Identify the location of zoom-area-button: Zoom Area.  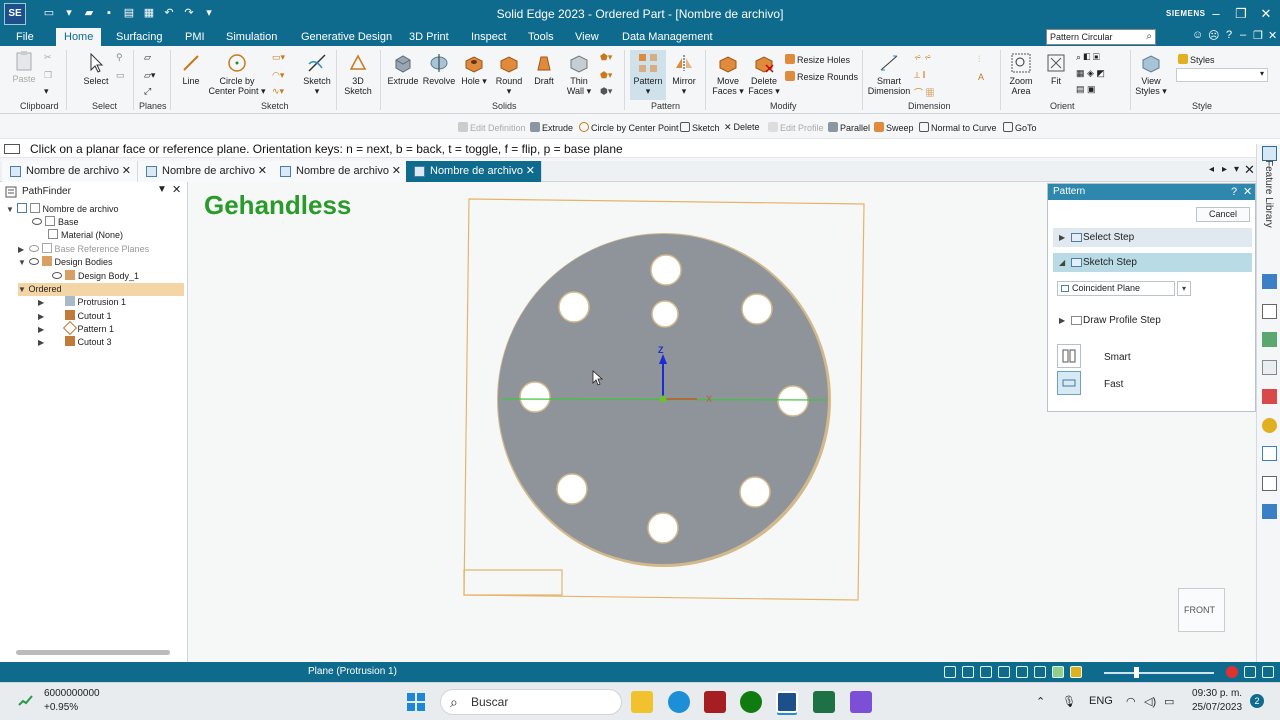
(1021, 74).